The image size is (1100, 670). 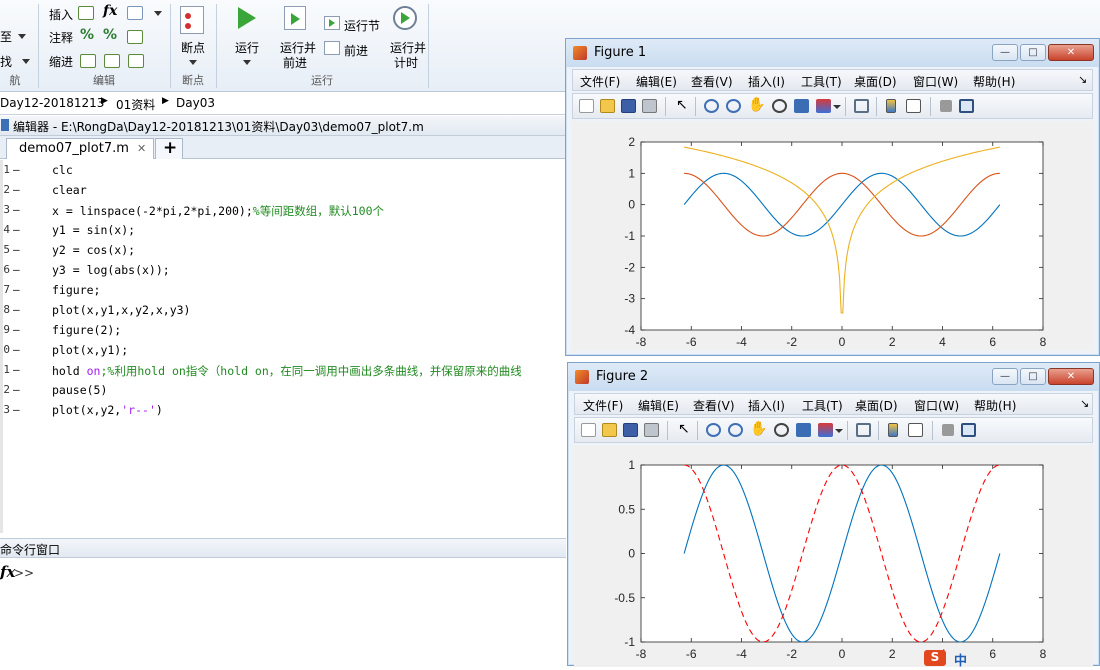 What do you see at coordinates (69, 190) in the screenshot?
I see `code-line: clear` at bounding box center [69, 190].